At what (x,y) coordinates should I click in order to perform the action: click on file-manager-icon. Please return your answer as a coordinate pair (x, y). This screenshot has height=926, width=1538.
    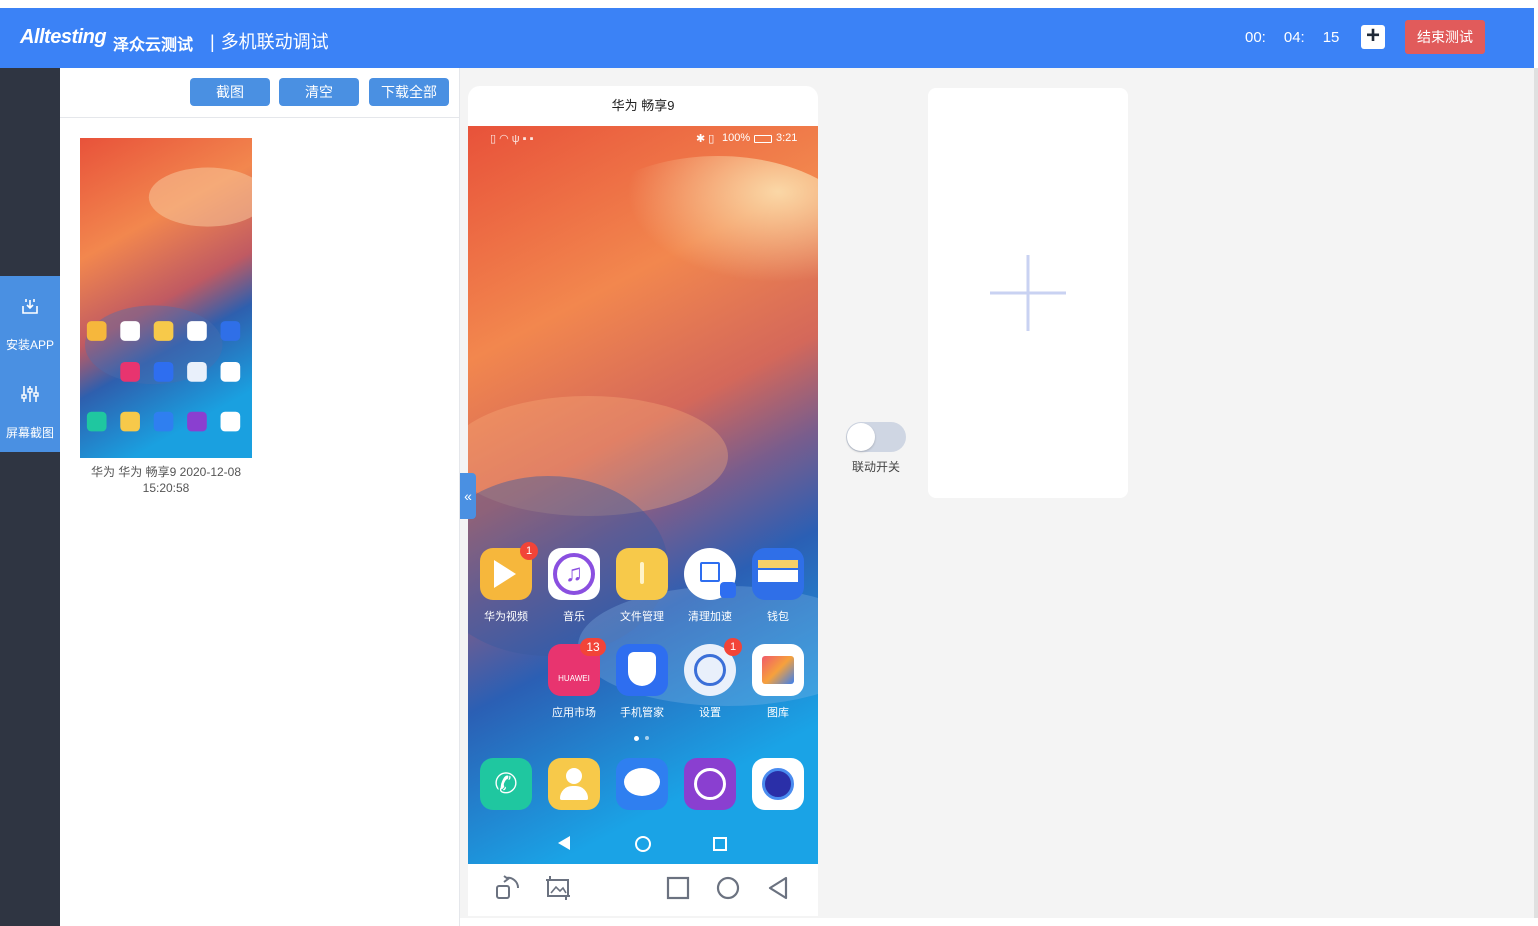
    Looking at the image, I should click on (642, 574).